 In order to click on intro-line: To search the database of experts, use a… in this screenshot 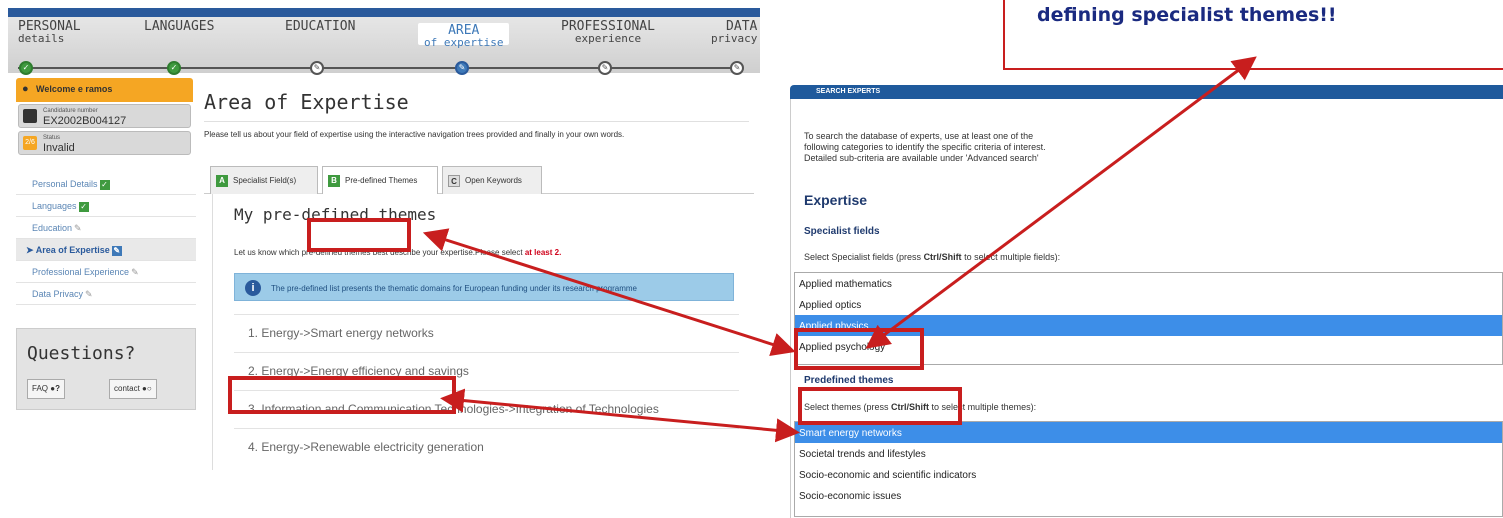, I will do `click(919, 136)`.